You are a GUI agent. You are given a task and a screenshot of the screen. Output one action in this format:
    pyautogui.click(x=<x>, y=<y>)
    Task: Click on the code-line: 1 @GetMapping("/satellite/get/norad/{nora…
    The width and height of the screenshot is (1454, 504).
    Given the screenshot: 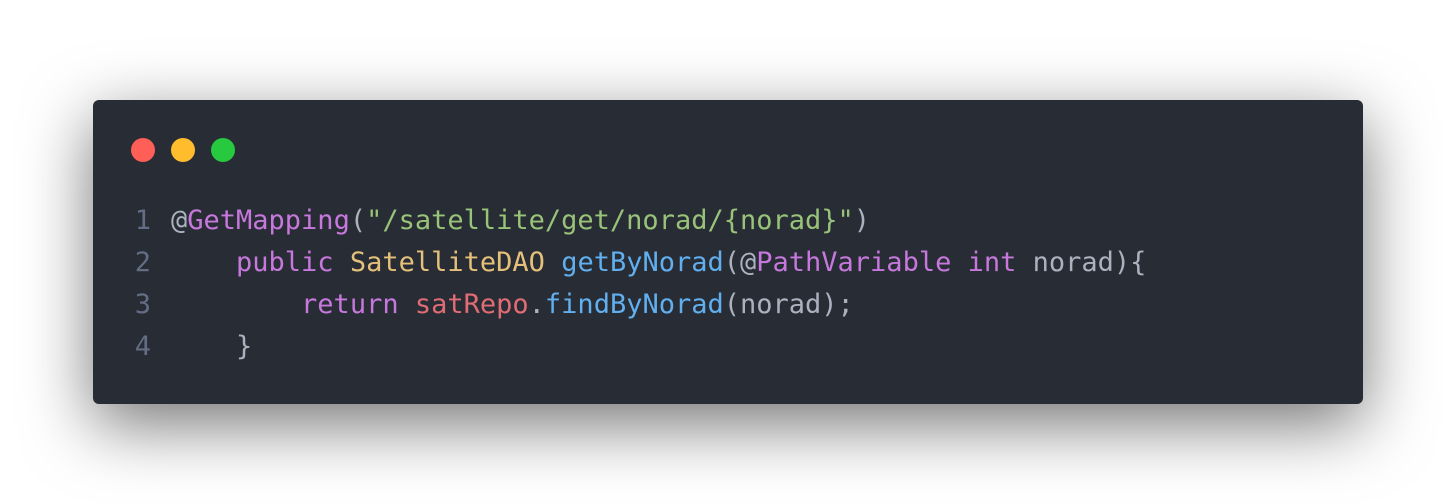 What is the action you would take?
    pyautogui.click(x=728, y=221)
    